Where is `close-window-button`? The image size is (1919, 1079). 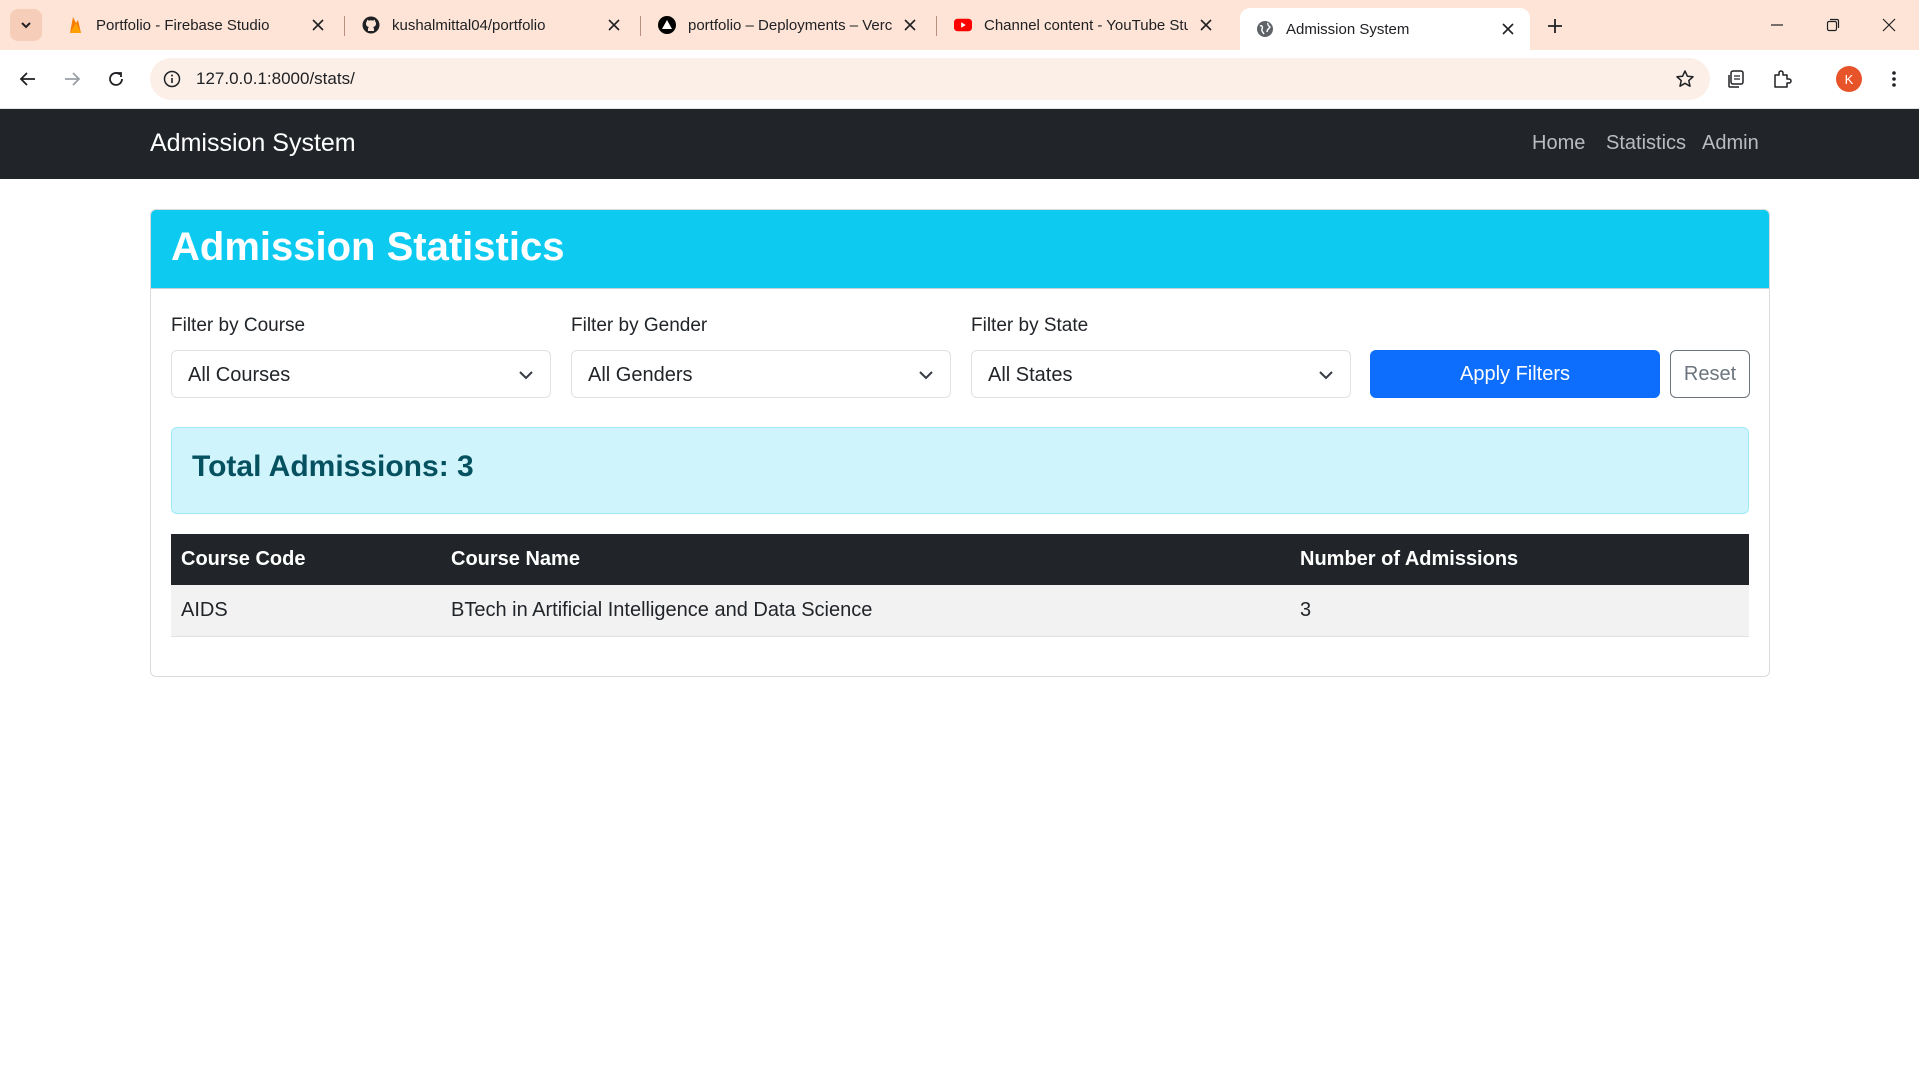 close-window-button is located at coordinates (1889, 25).